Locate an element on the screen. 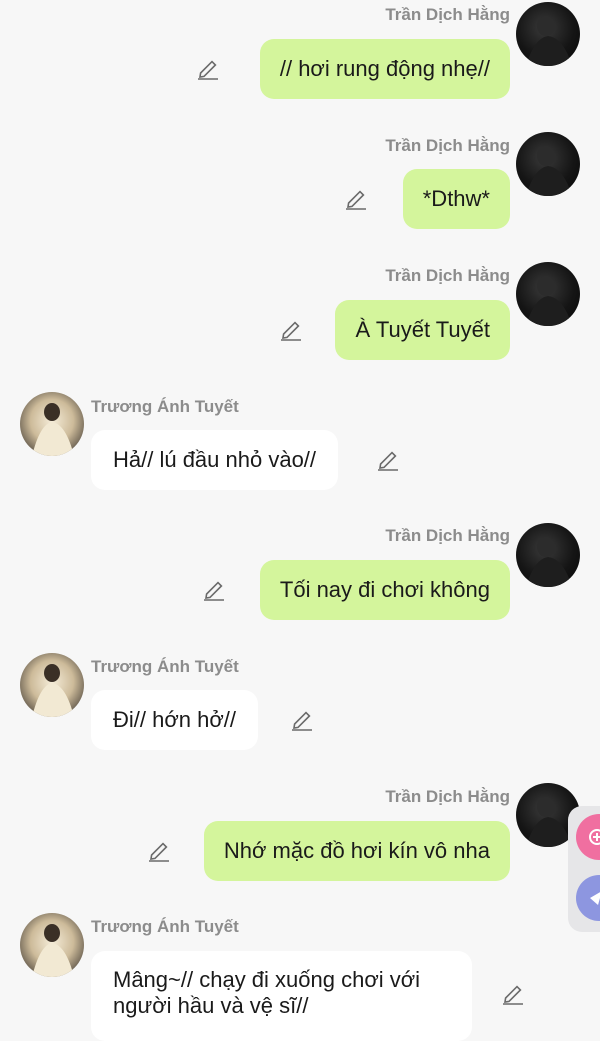 The width and height of the screenshot is (600, 1041). send-icon is located at coordinates (588, 898).